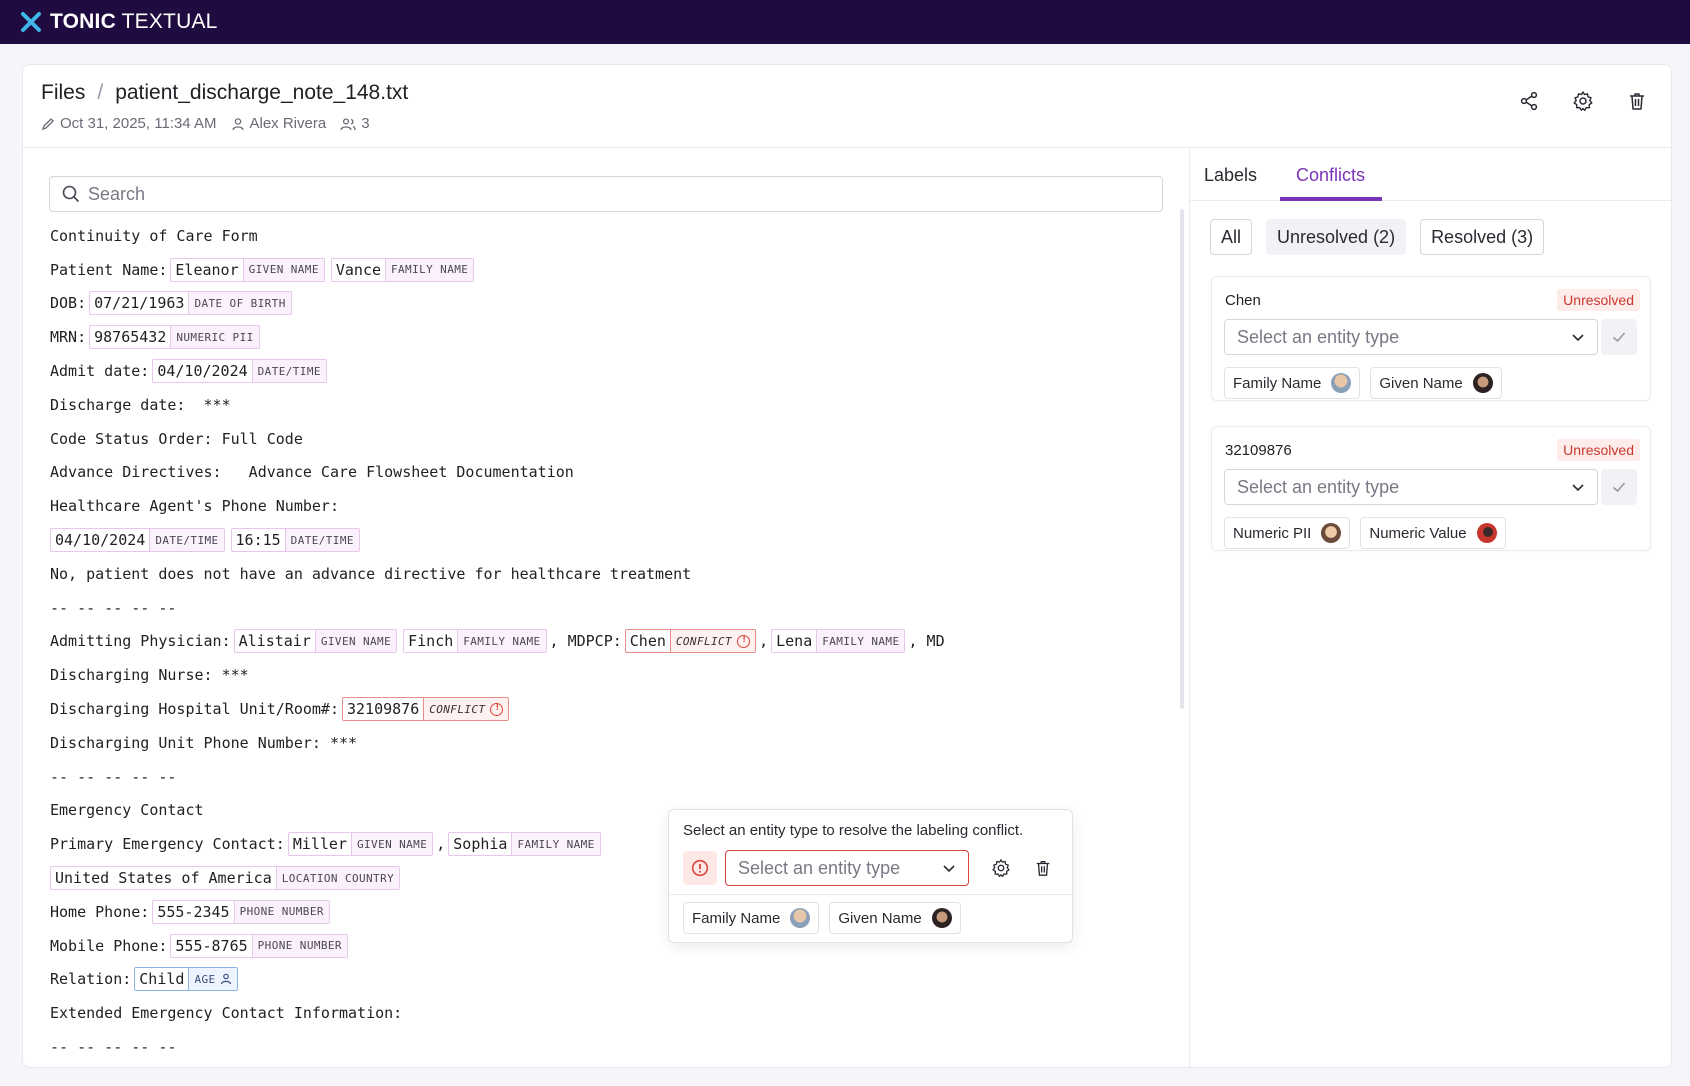 Image resolution: width=1690 pixels, height=1086 pixels. Describe the element at coordinates (149, 675) in the screenshot. I see `text-line: Discharging Nurse: ***` at that location.